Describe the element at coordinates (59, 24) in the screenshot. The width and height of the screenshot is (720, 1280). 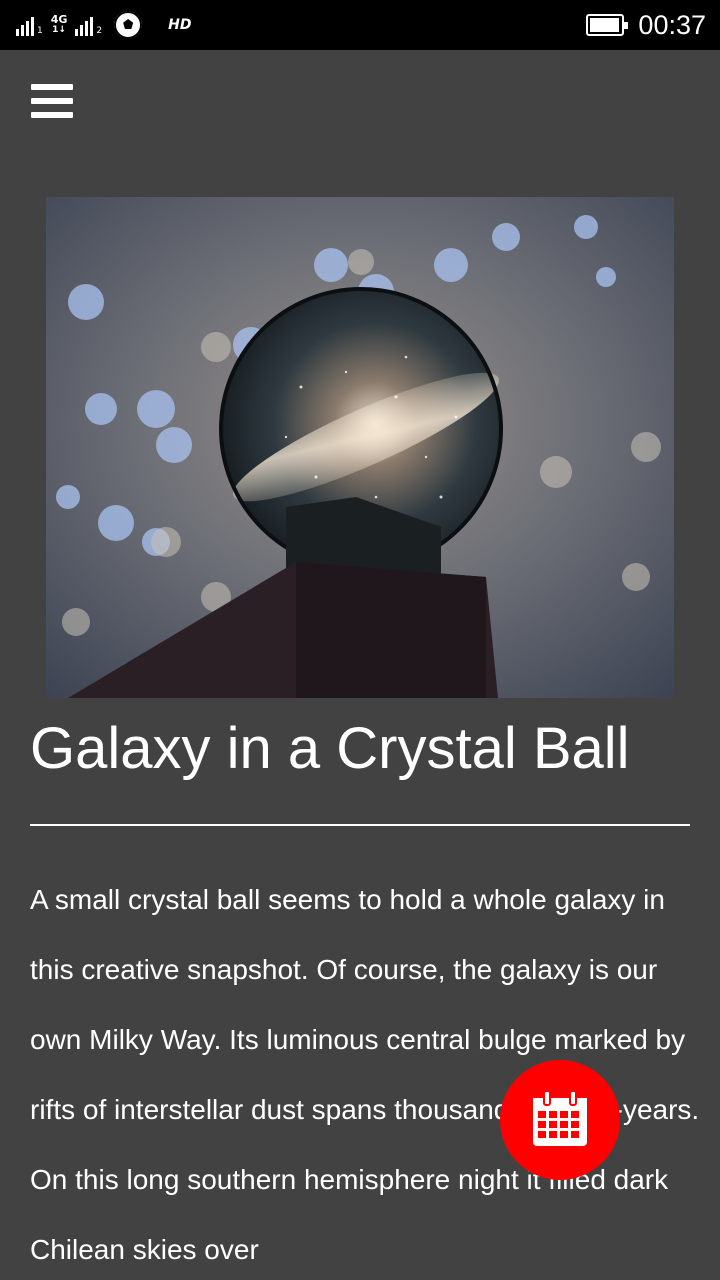
I see `network-type-indicator: 4G 1↓` at that location.